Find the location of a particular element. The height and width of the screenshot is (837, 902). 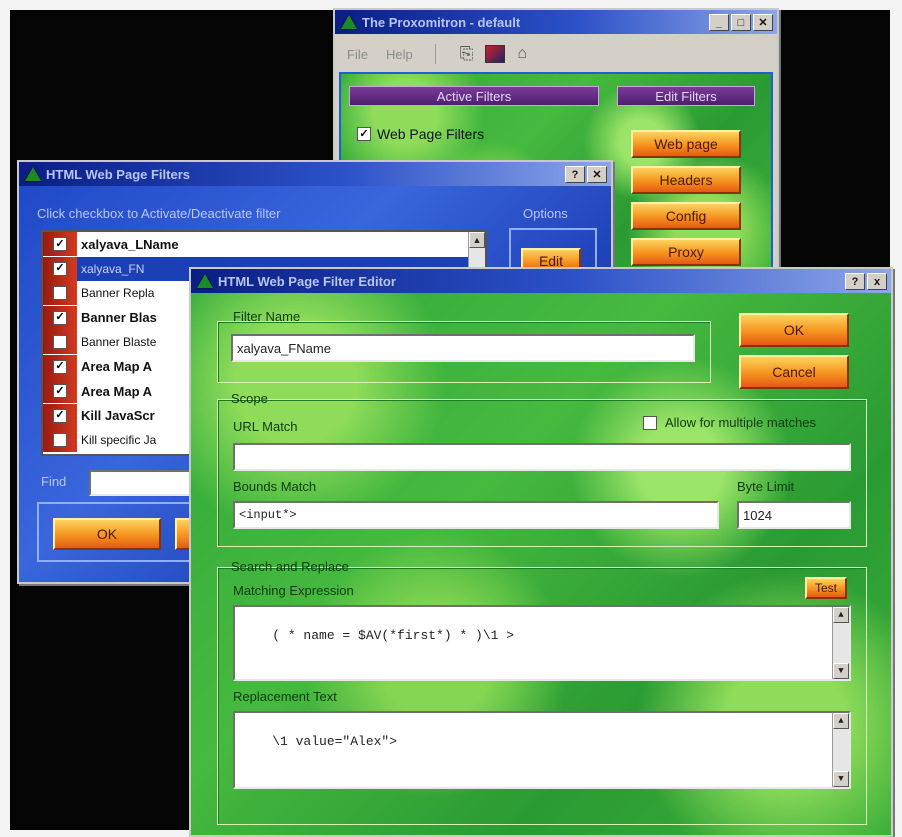

edit-filters-header: Edit Filters is located at coordinates (686, 96).